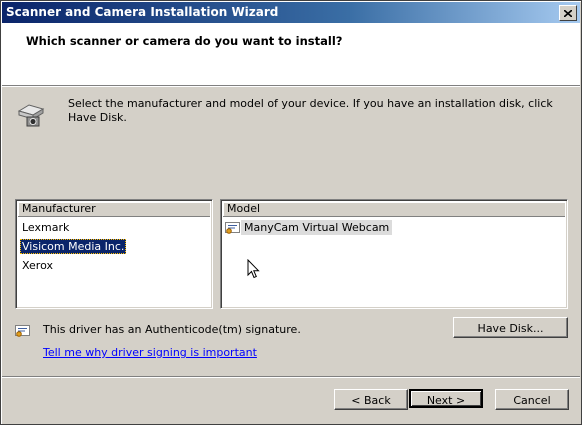 This screenshot has width=582, height=425. What do you see at coordinates (371, 399) in the screenshot?
I see `back-button: < Back` at bounding box center [371, 399].